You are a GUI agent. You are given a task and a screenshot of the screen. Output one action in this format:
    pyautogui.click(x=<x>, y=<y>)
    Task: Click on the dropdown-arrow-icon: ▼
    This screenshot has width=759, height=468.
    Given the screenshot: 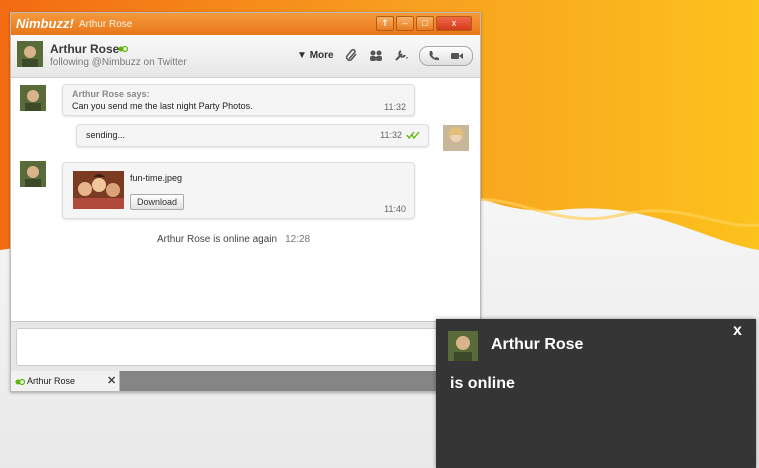 What is the action you would take?
    pyautogui.click(x=303, y=55)
    